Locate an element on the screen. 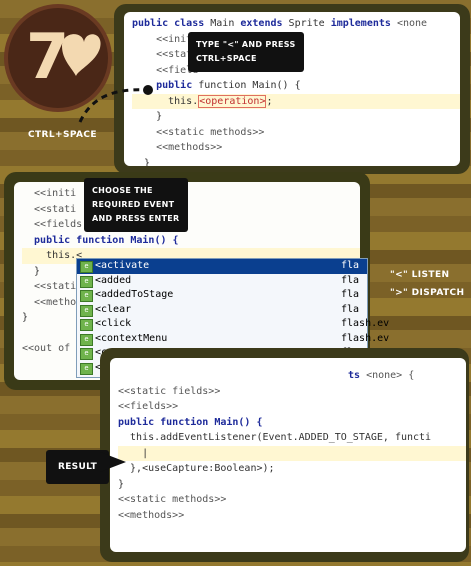 Image resolution: width=471 pixels, height=566 pixels. svg-text: 7 is located at coordinates (47, 56).